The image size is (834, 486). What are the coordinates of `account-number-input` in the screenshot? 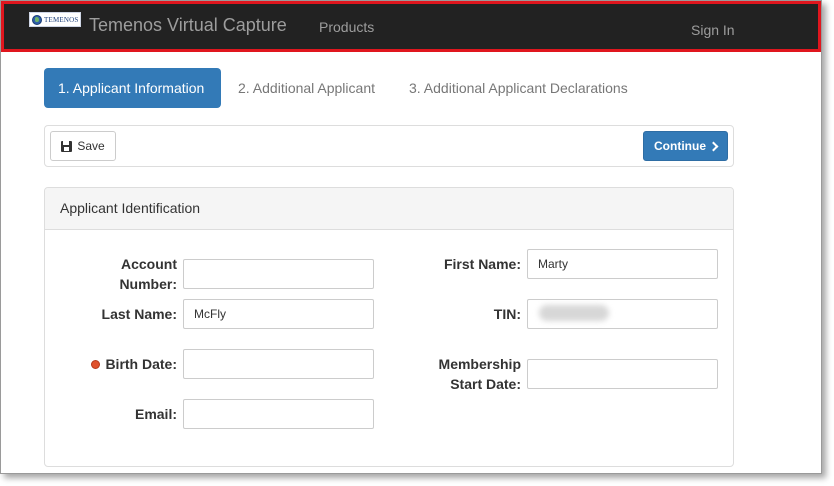 It's located at (278, 274).